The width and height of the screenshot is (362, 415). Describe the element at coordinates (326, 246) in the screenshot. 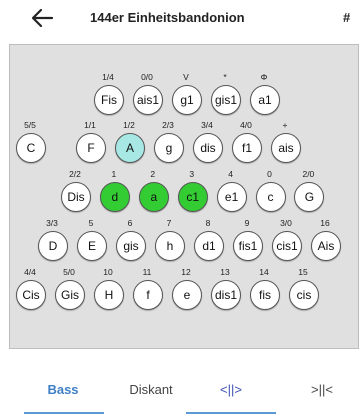

I see `key-button-ais: Ais` at that location.